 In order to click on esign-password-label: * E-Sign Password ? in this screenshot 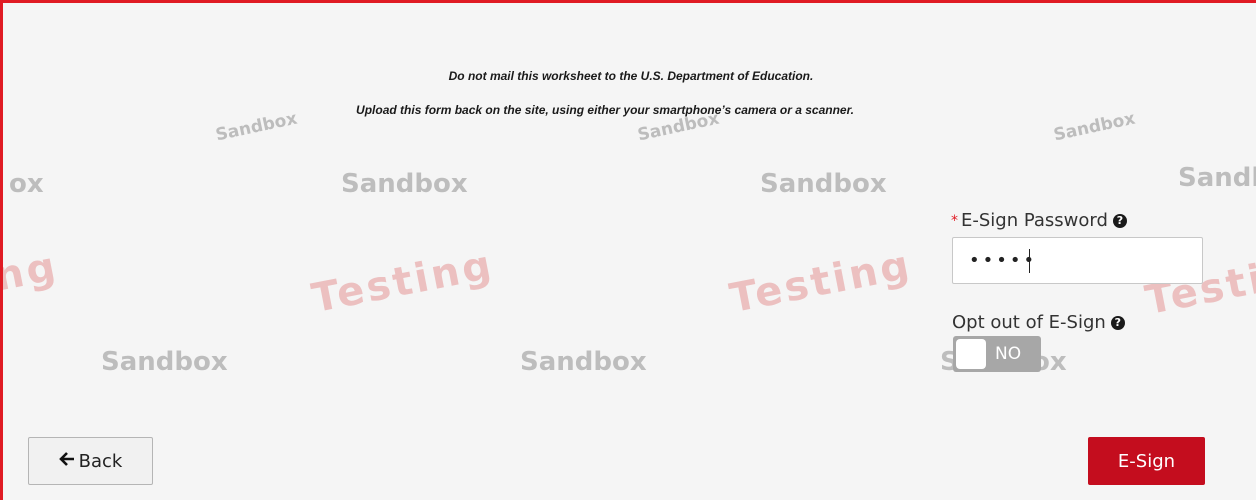, I will do `click(1039, 220)`.